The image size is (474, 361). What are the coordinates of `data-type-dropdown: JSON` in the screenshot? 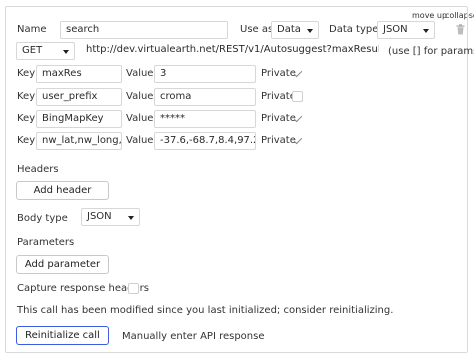 It's located at (406, 30).